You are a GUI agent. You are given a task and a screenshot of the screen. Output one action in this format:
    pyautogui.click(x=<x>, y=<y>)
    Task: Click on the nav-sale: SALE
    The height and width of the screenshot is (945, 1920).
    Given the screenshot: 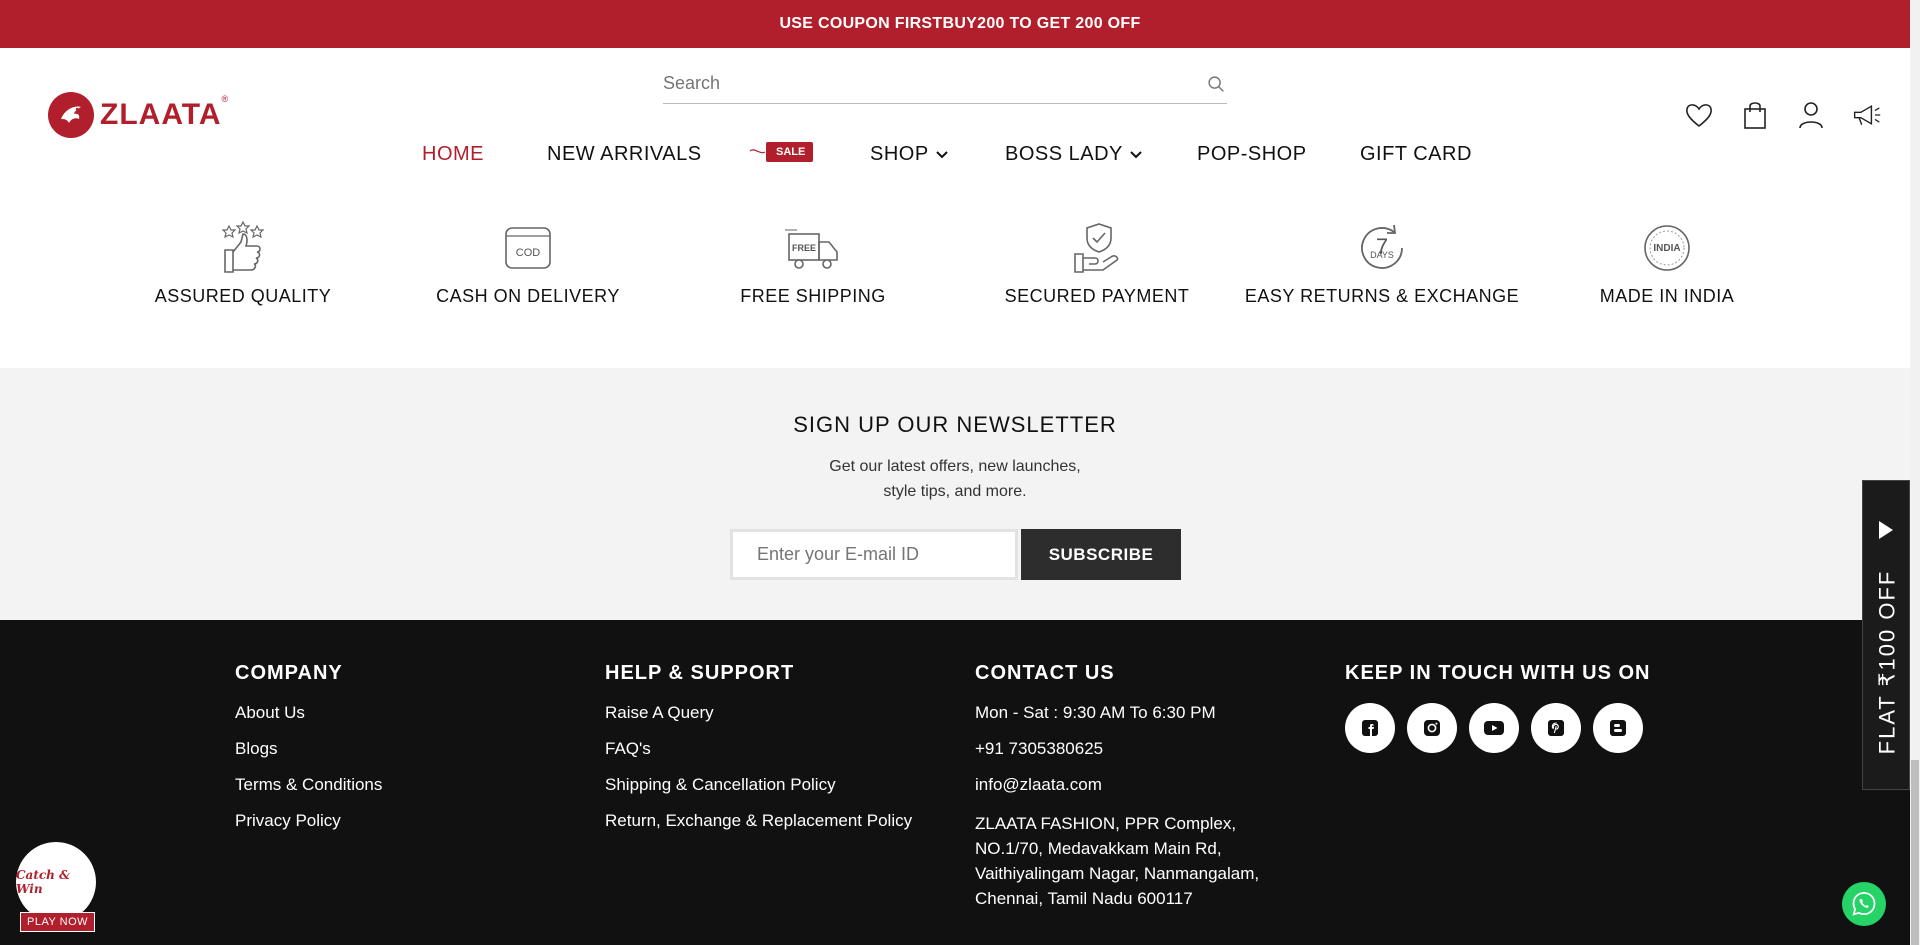 What is the action you would take?
    pyautogui.click(x=781, y=152)
    